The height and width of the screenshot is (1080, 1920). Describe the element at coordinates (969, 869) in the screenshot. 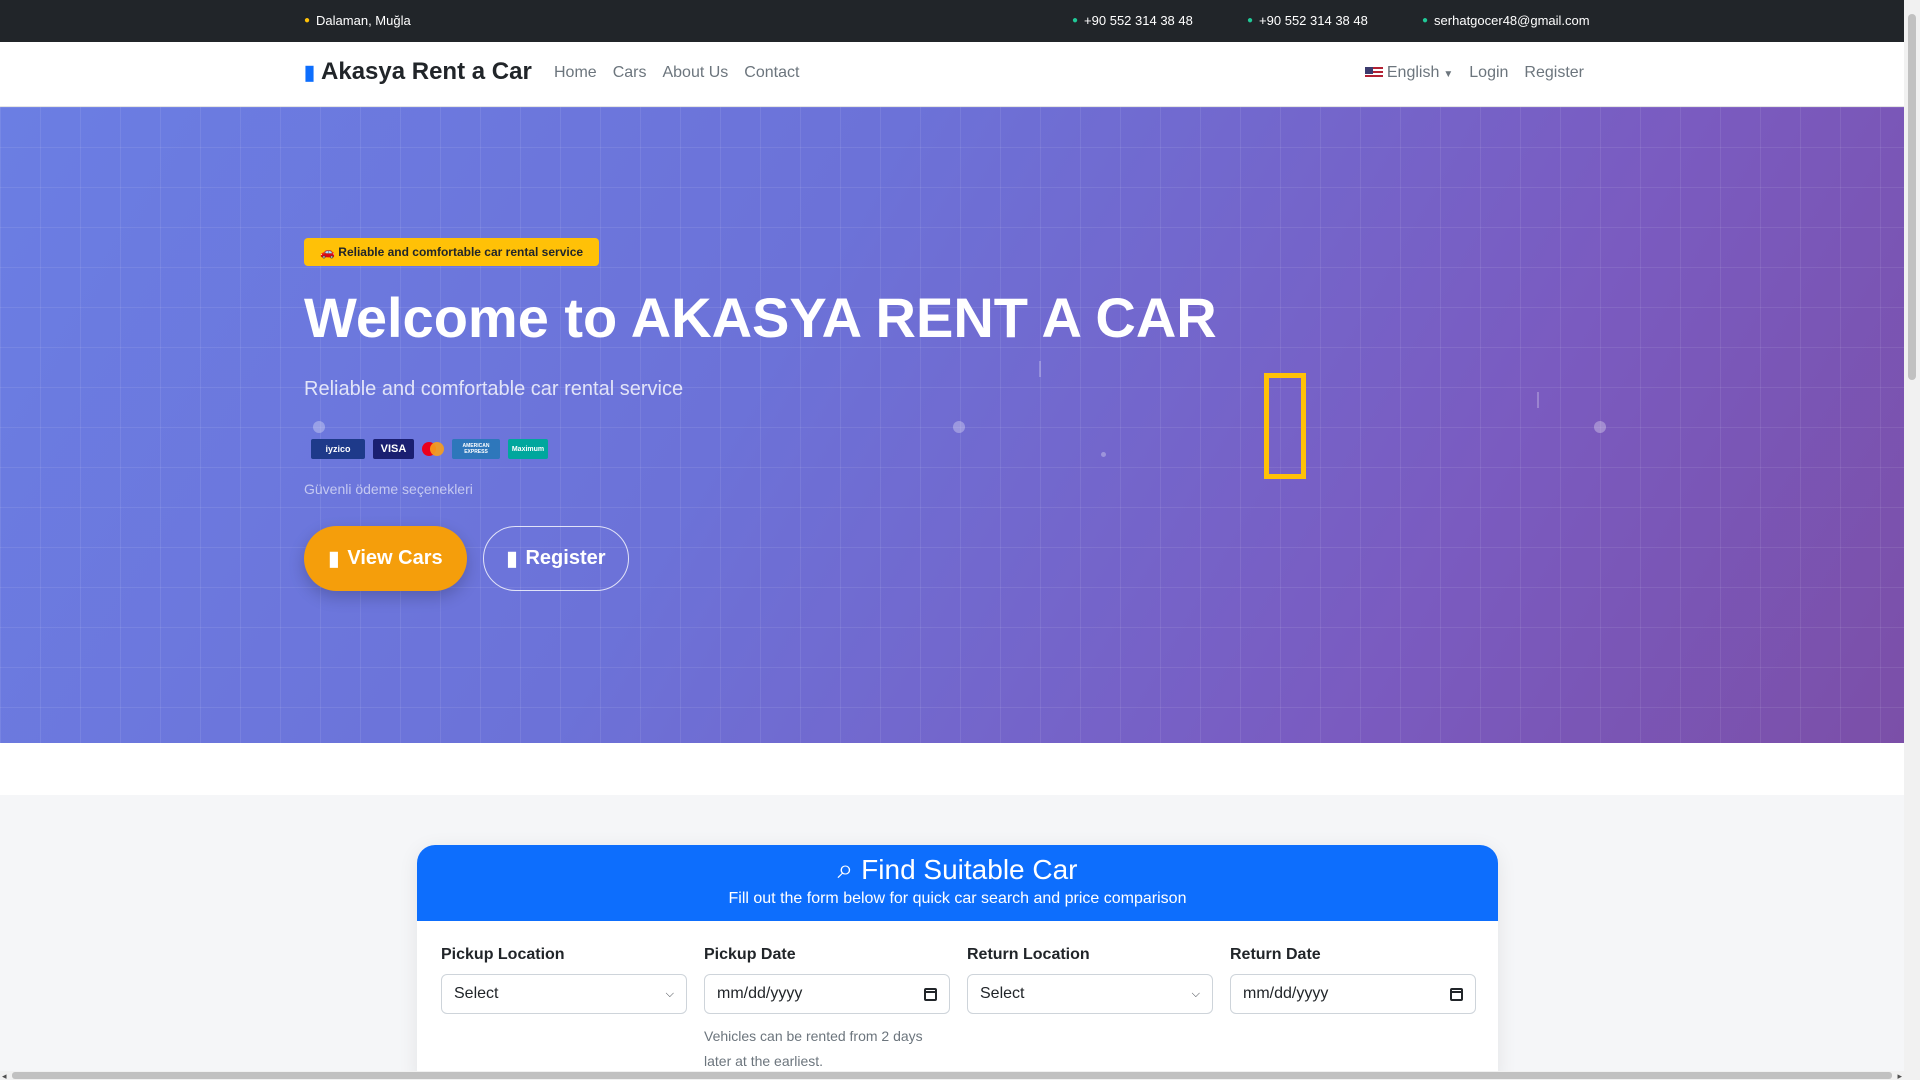

I see `search-title-text: Find Suitable Car` at that location.